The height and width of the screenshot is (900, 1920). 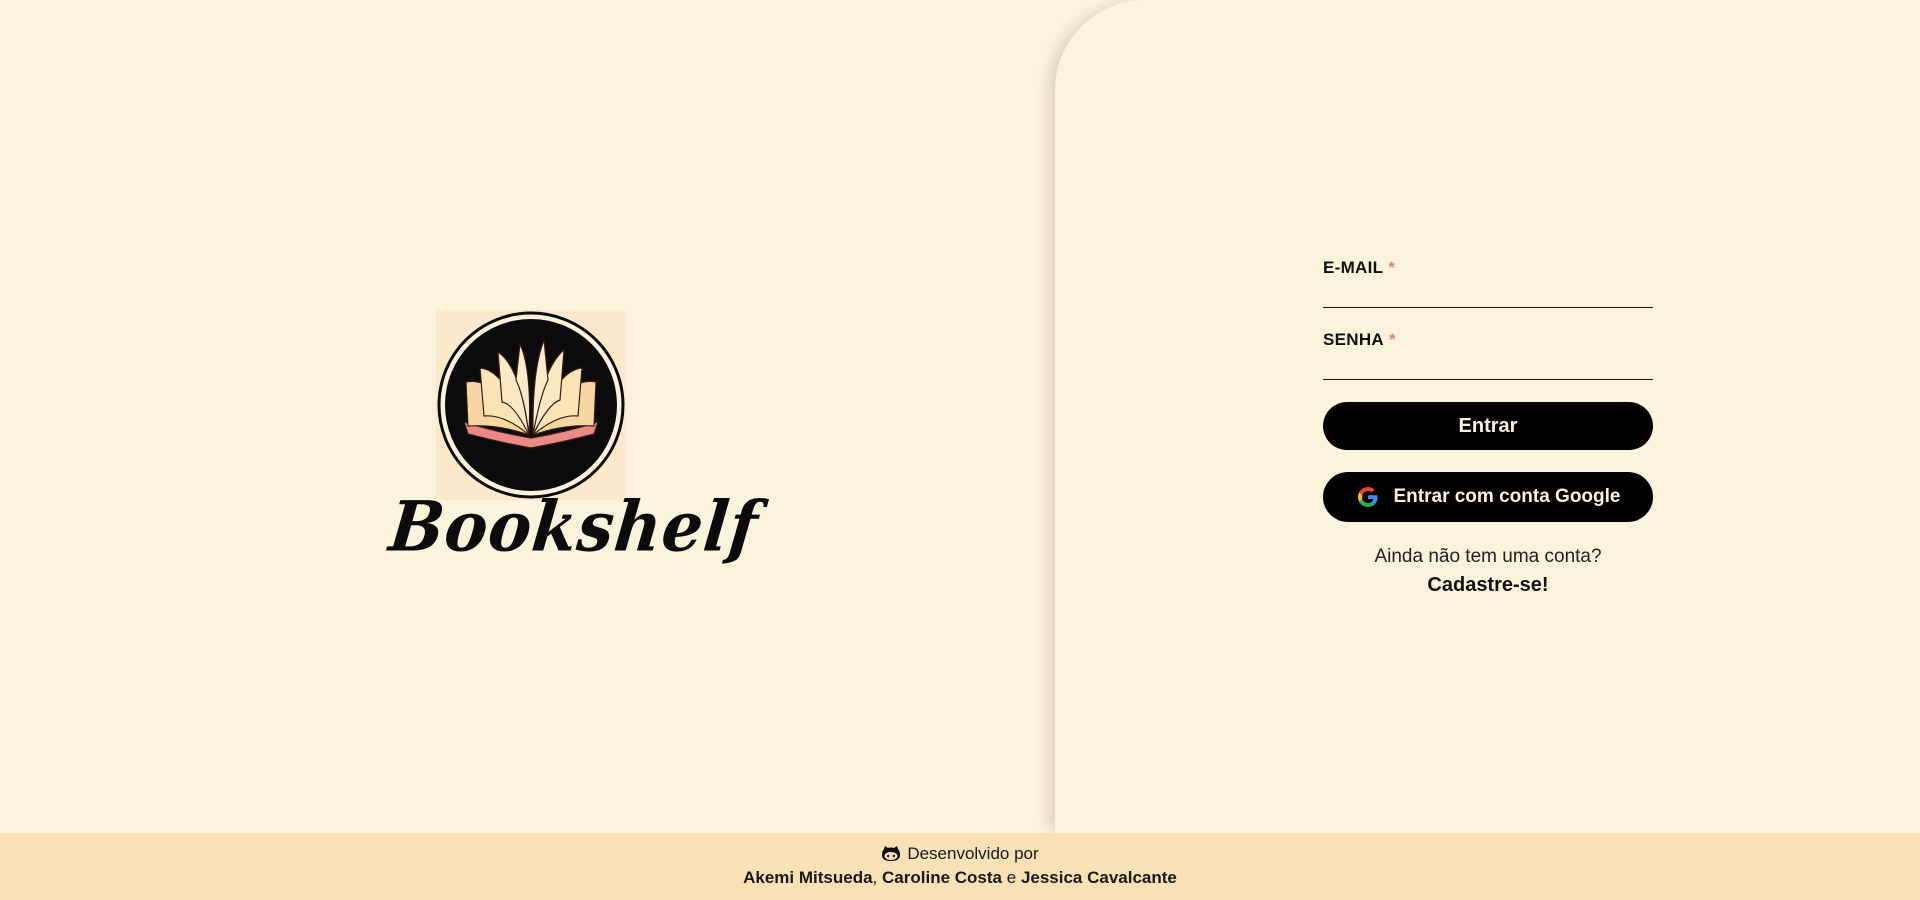 I want to click on github-icon, so click(x=891, y=853).